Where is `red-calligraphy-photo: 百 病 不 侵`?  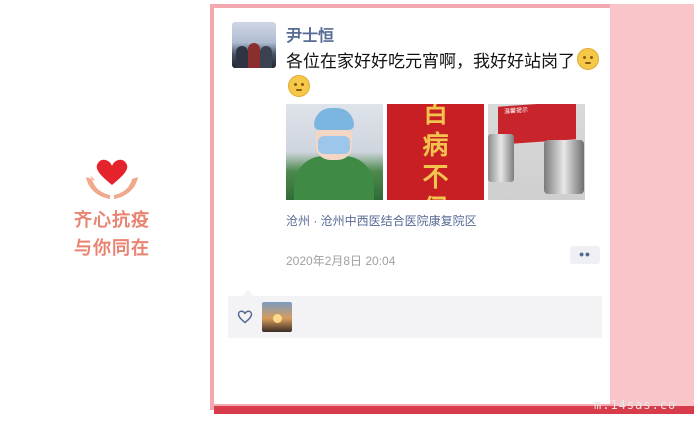 red-calligraphy-photo: 百 病 不 侵 is located at coordinates (435, 152).